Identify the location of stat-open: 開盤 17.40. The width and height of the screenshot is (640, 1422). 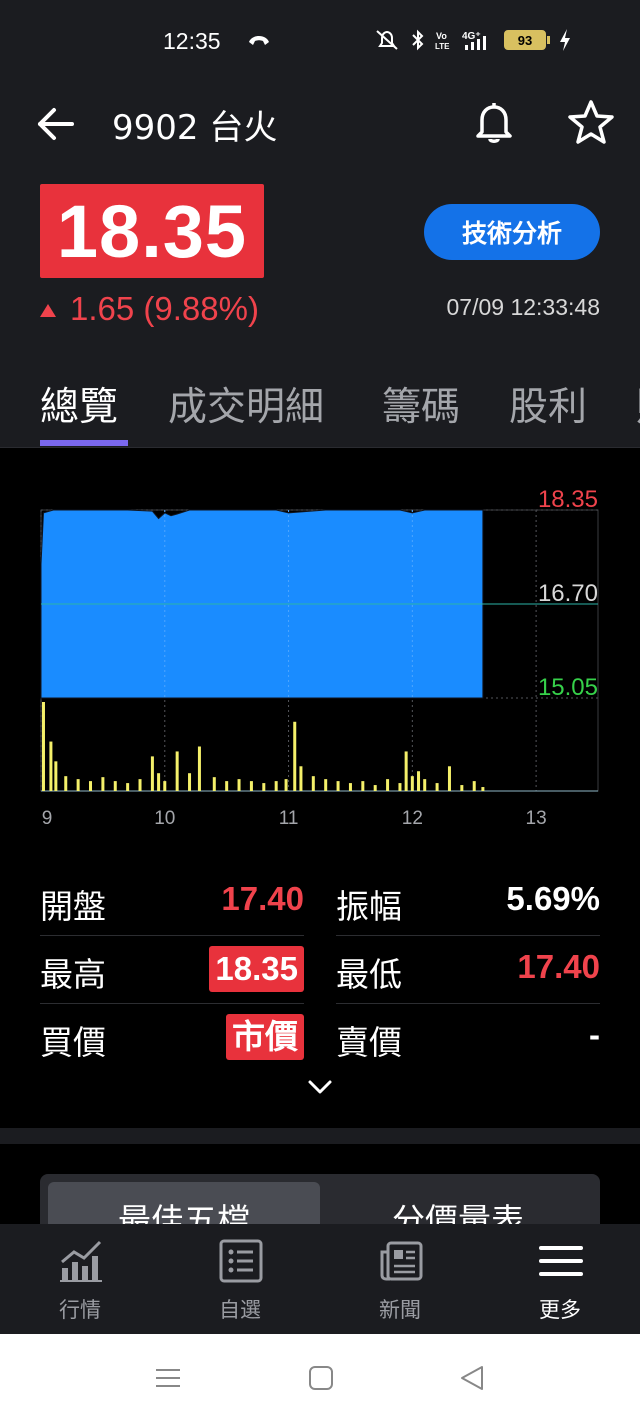
(172, 902).